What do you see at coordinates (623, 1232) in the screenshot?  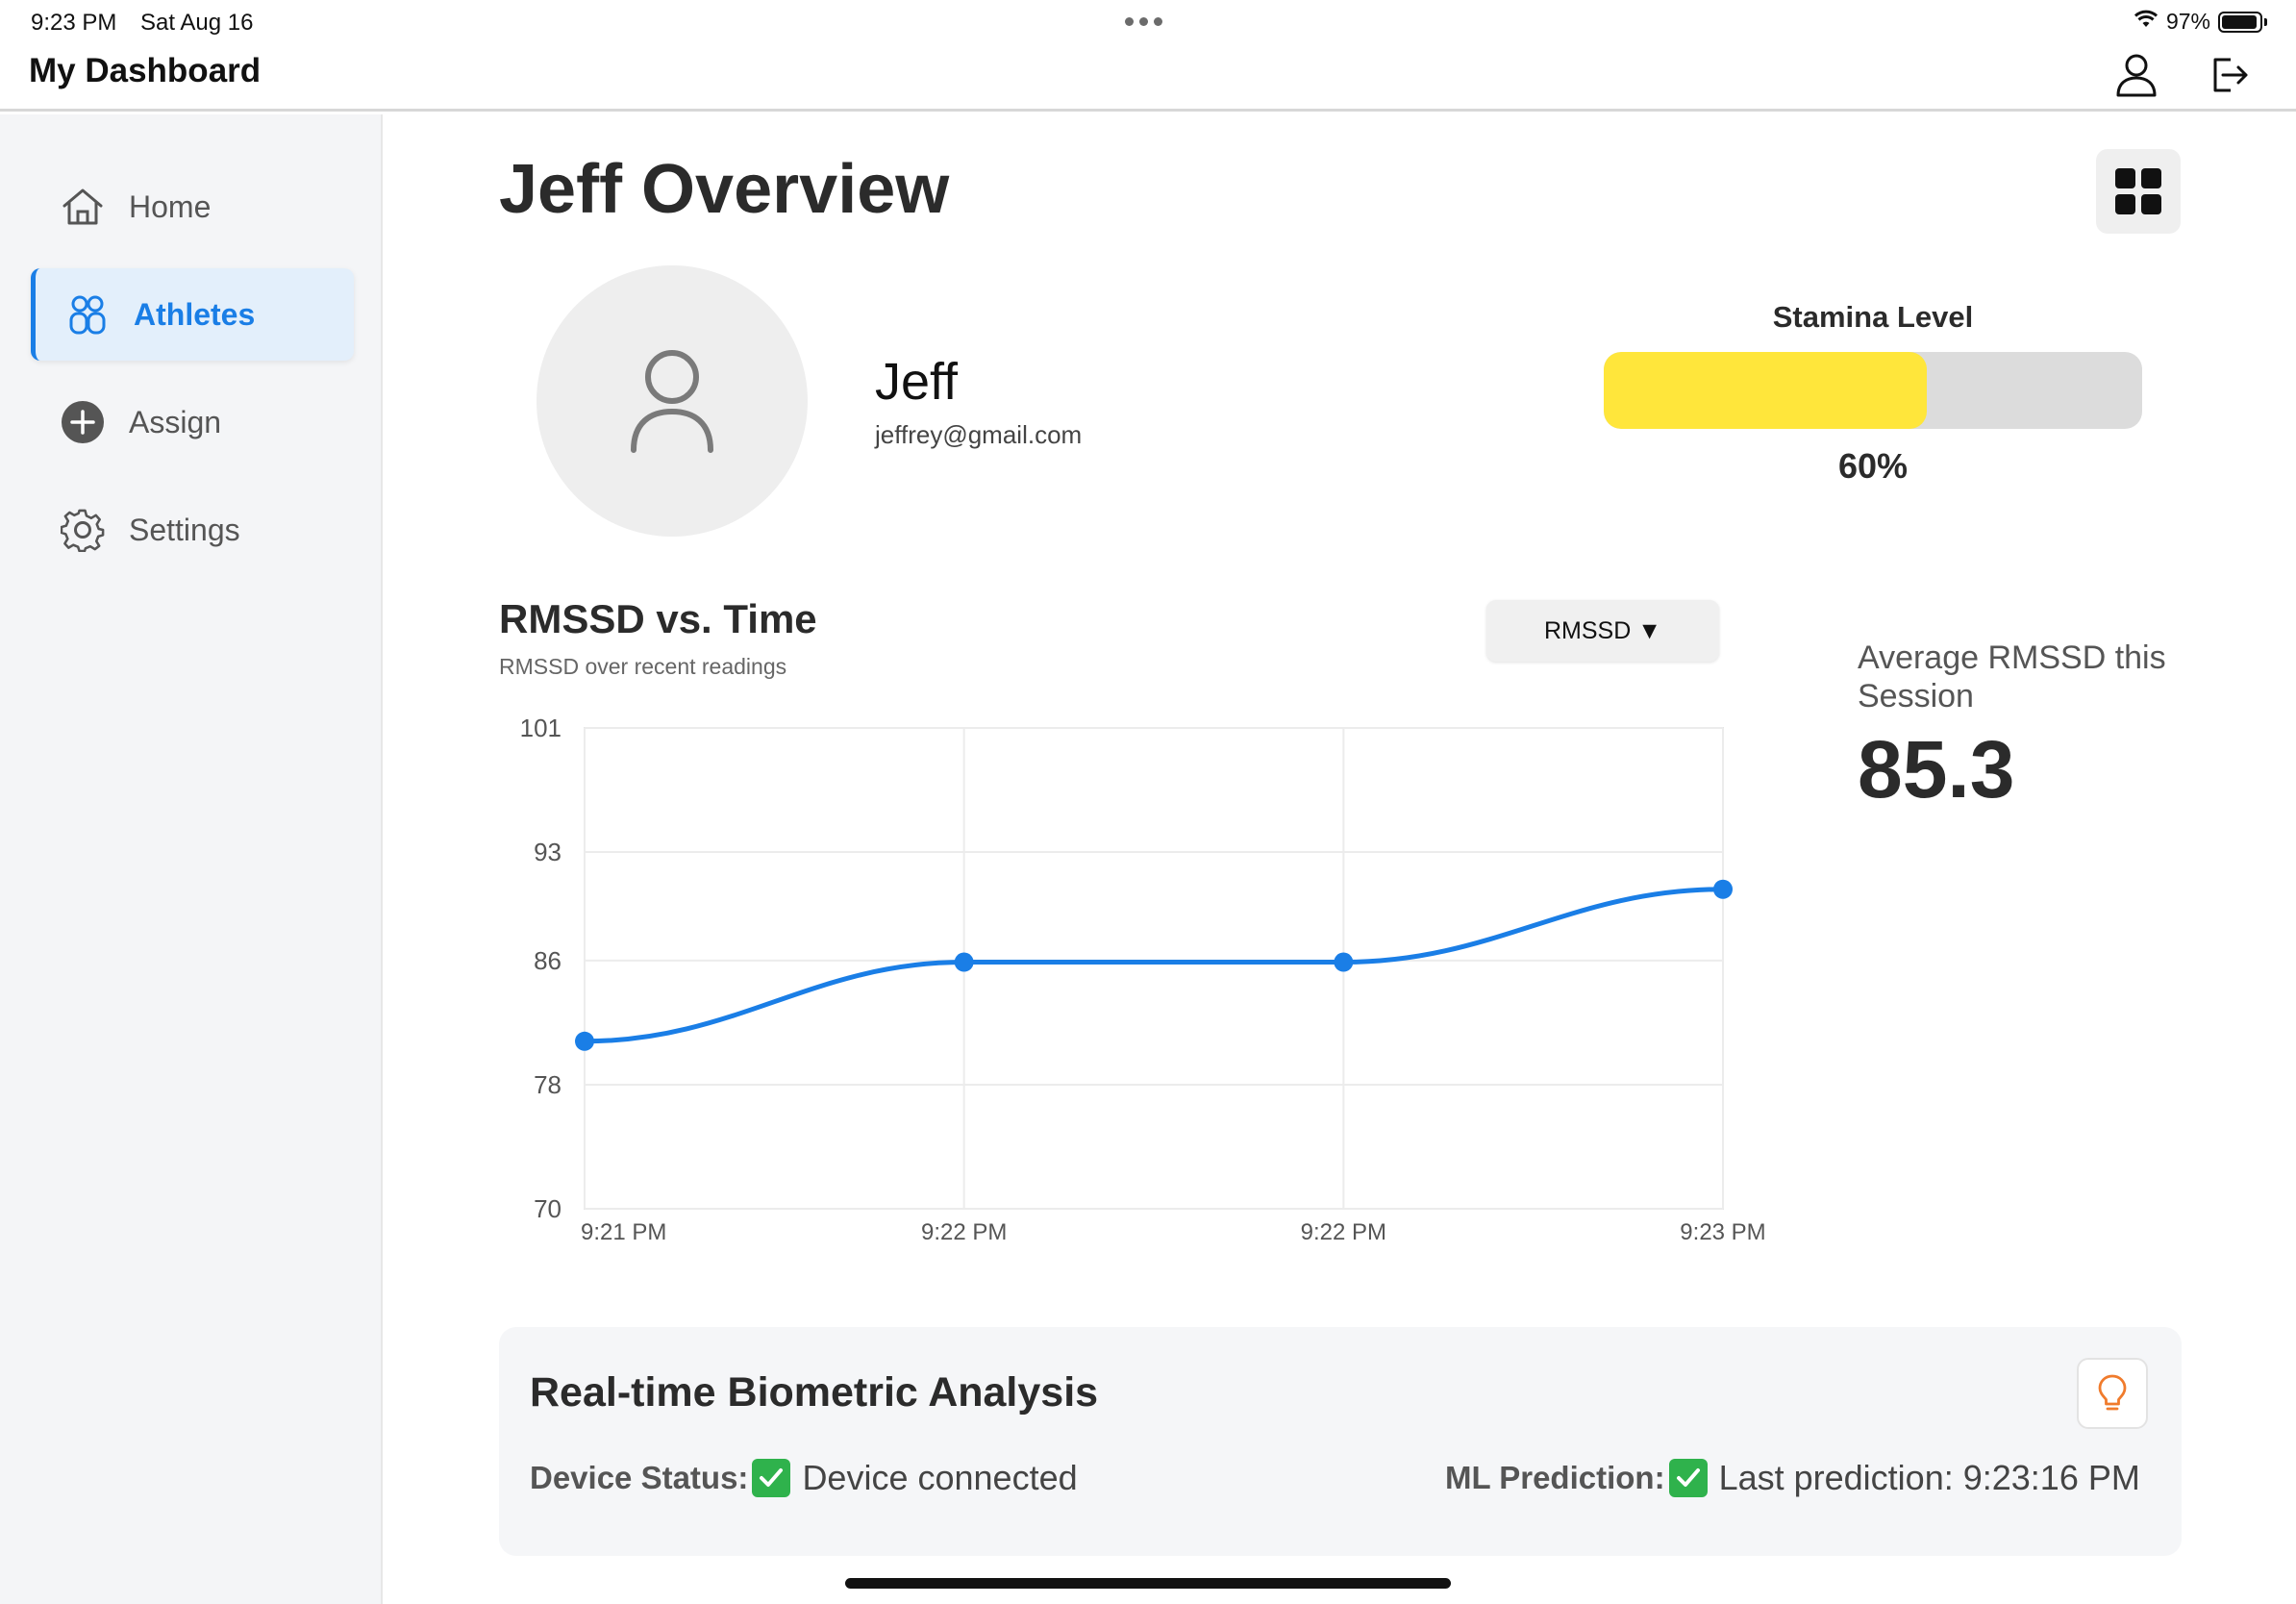 I see `x-tick-label: 9:21 PM` at bounding box center [623, 1232].